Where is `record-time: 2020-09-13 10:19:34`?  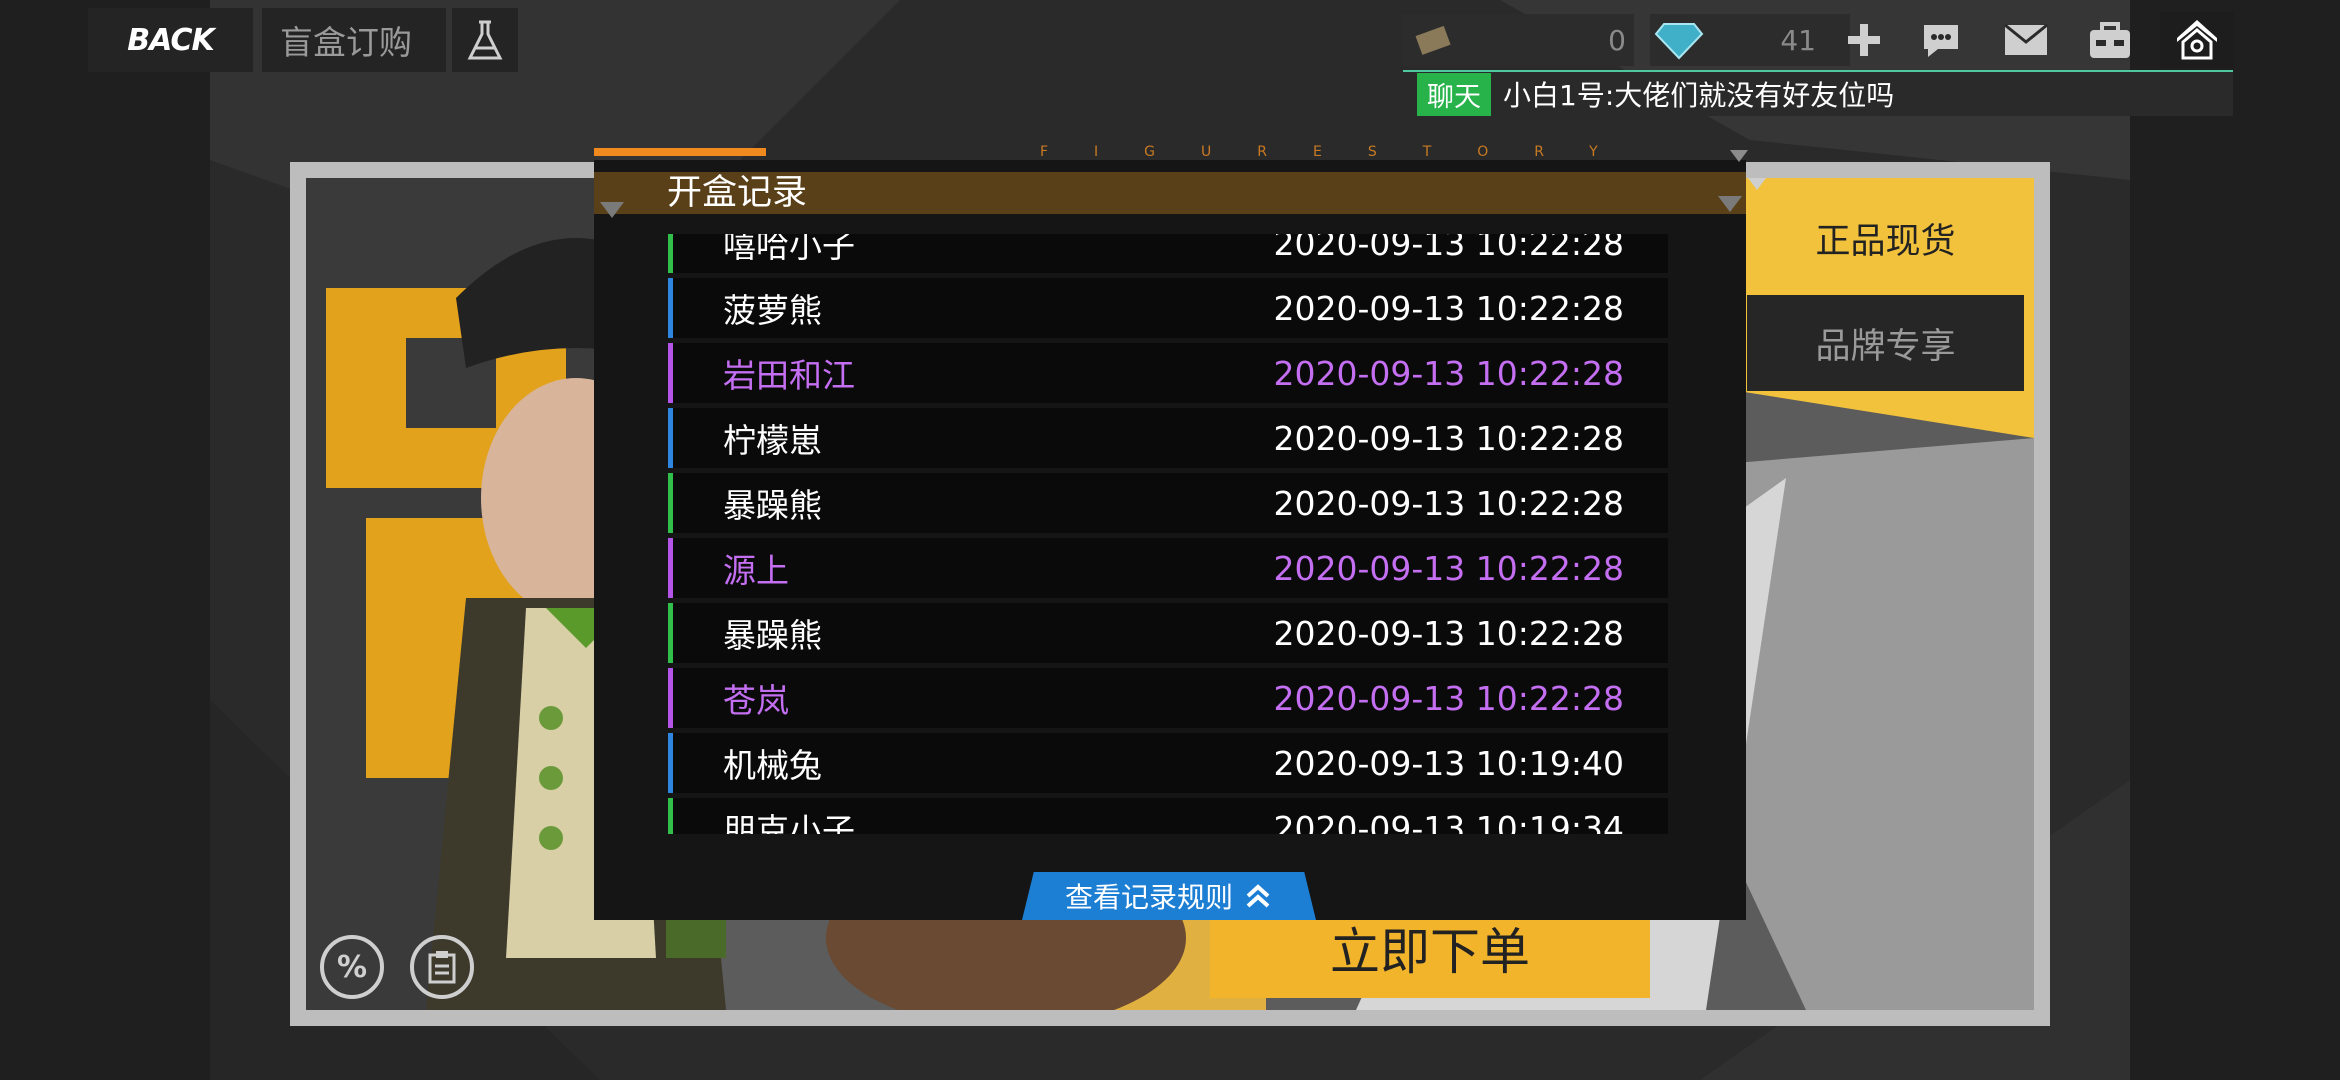 record-time: 2020-09-13 10:19:34 is located at coordinates (1448, 821).